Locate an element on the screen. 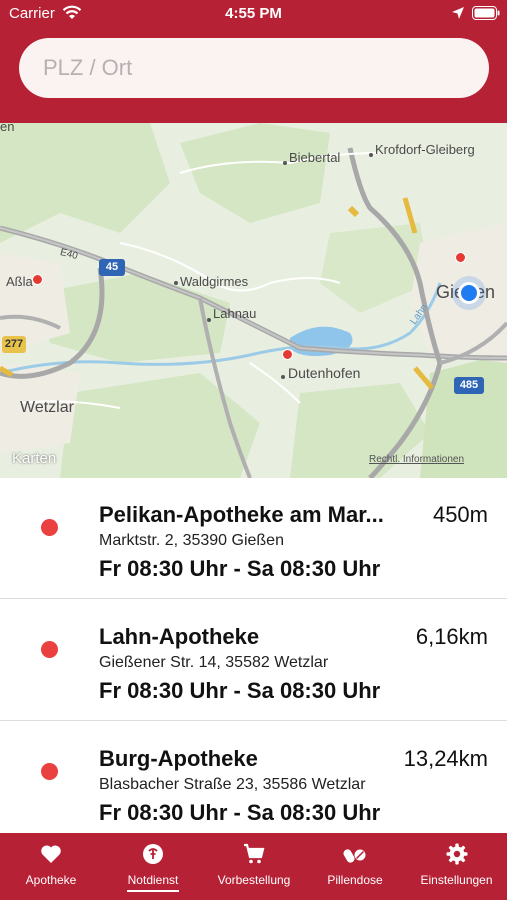  pharmacy-address: Blasbacher Straße 23, 35586 Wetzlar is located at coordinates (232, 784).